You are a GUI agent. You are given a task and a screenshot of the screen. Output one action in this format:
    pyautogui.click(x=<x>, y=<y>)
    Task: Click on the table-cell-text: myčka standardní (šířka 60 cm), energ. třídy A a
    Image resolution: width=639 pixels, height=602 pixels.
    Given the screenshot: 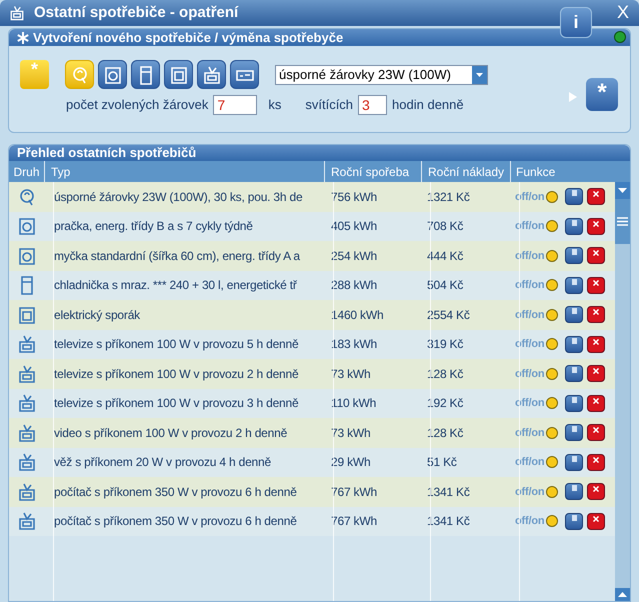 What is the action you would take?
    pyautogui.click(x=177, y=256)
    